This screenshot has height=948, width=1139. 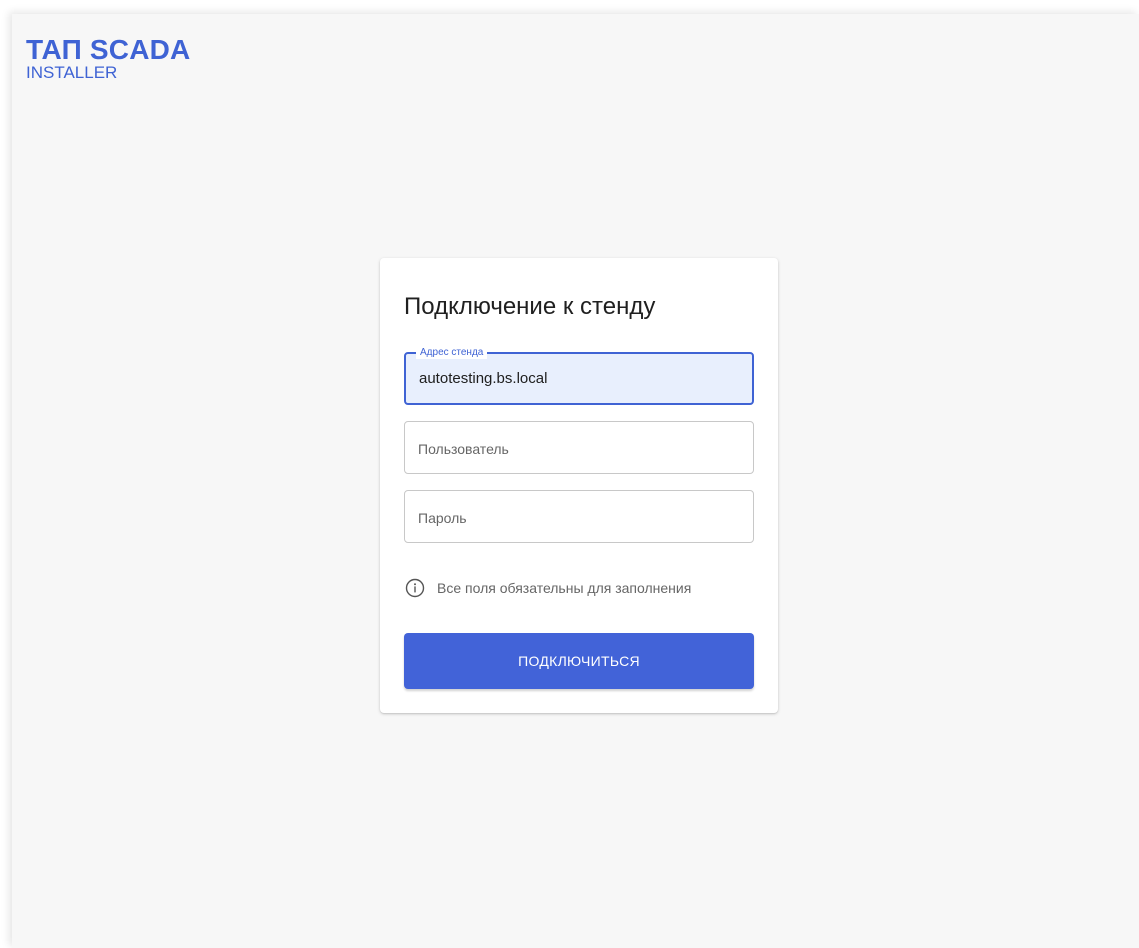 I want to click on password-placeholder: Пароль, so click(x=442, y=518).